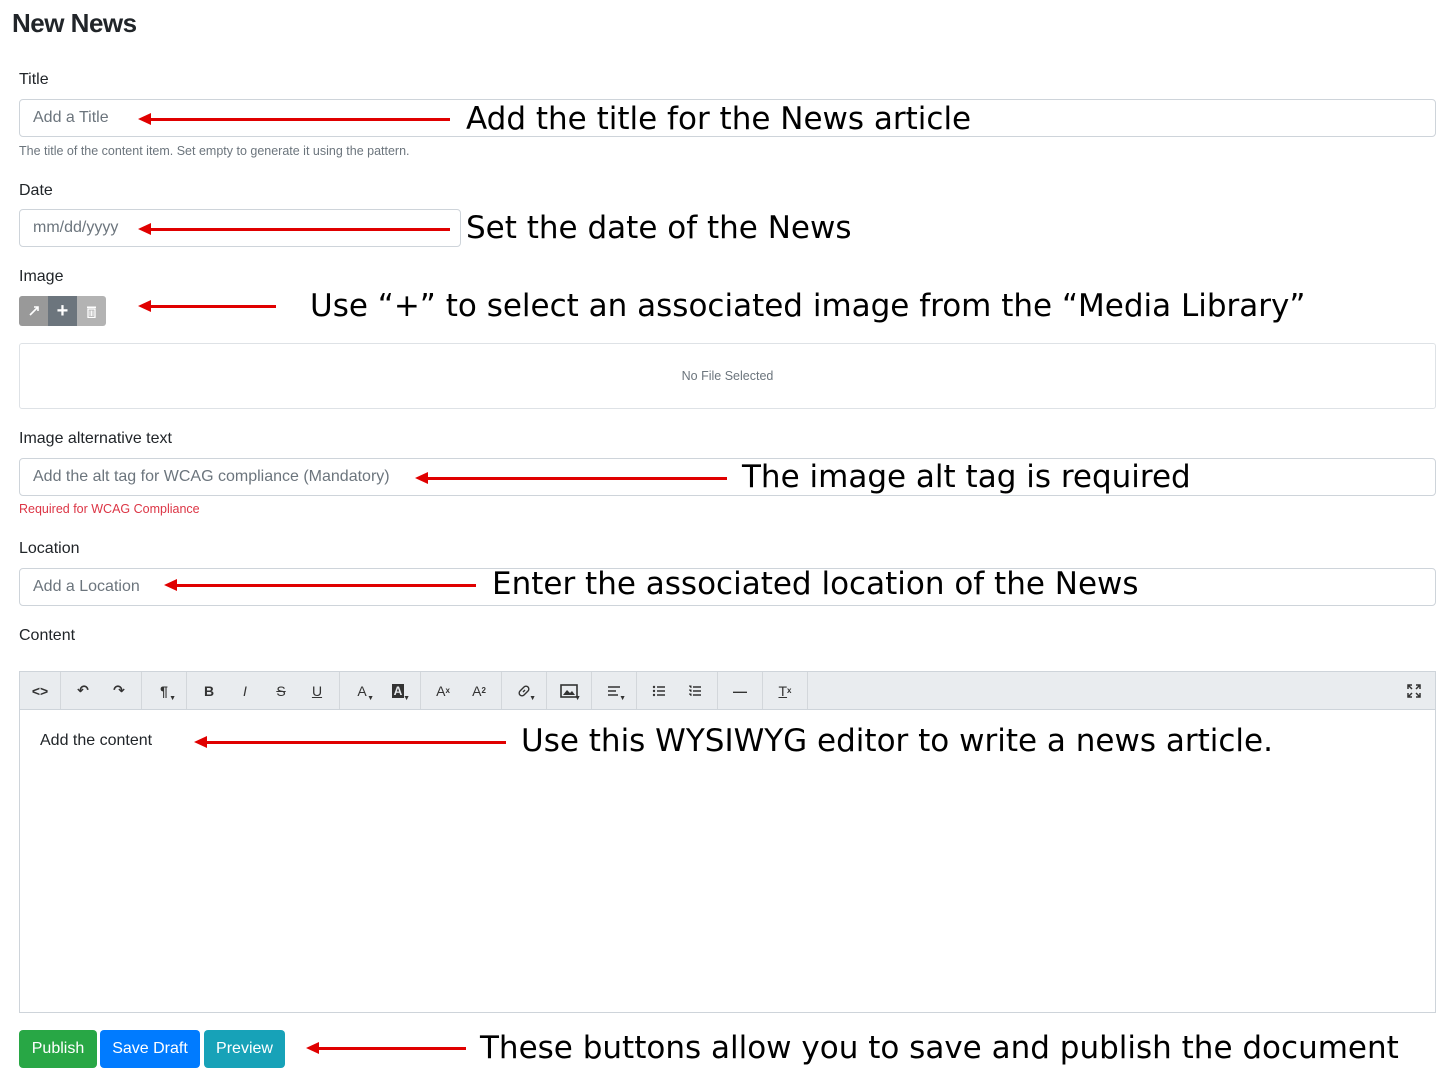 The image size is (1451, 1081). I want to click on add-image-button: +, so click(62, 311).